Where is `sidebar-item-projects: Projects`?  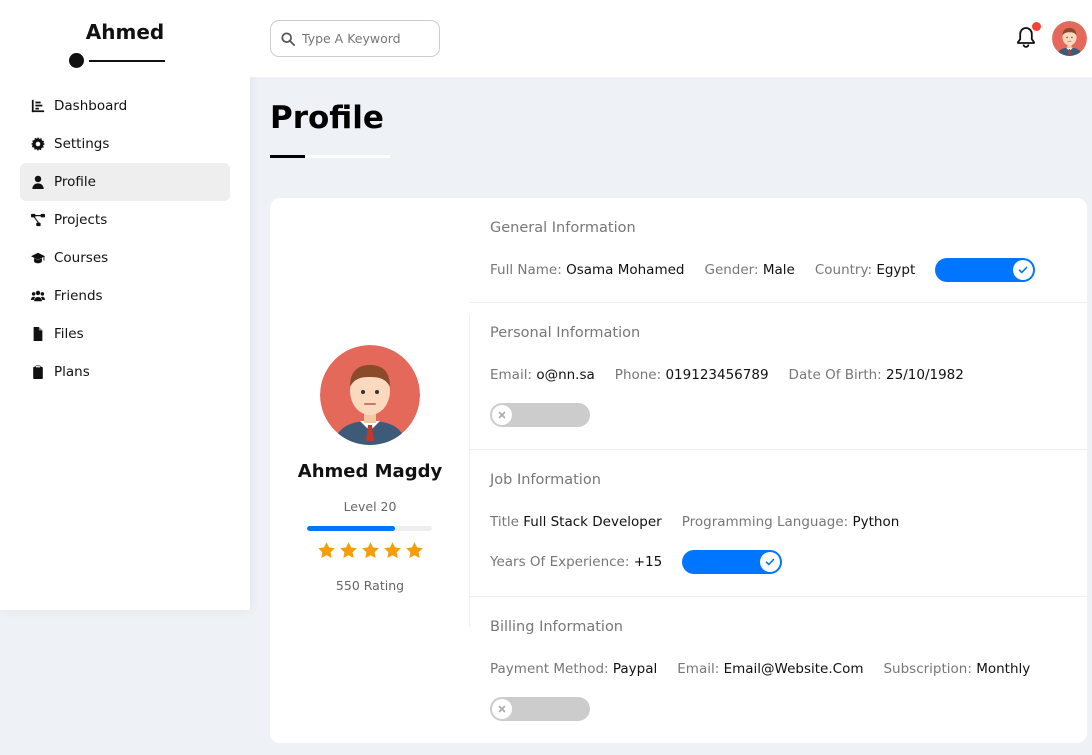 sidebar-item-projects: Projects is located at coordinates (125, 220).